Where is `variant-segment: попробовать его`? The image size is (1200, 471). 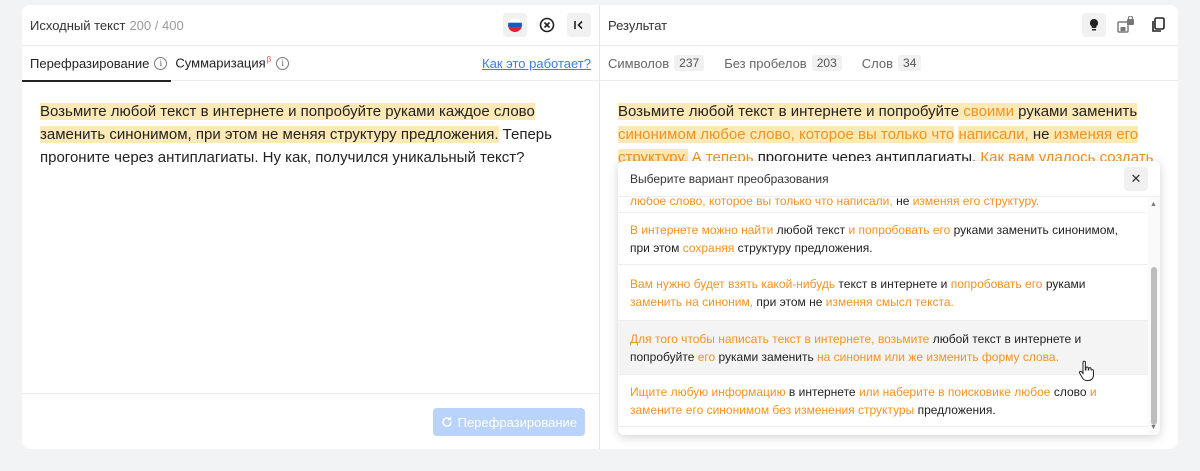 variant-segment: попробовать его is located at coordinates (996, 283).